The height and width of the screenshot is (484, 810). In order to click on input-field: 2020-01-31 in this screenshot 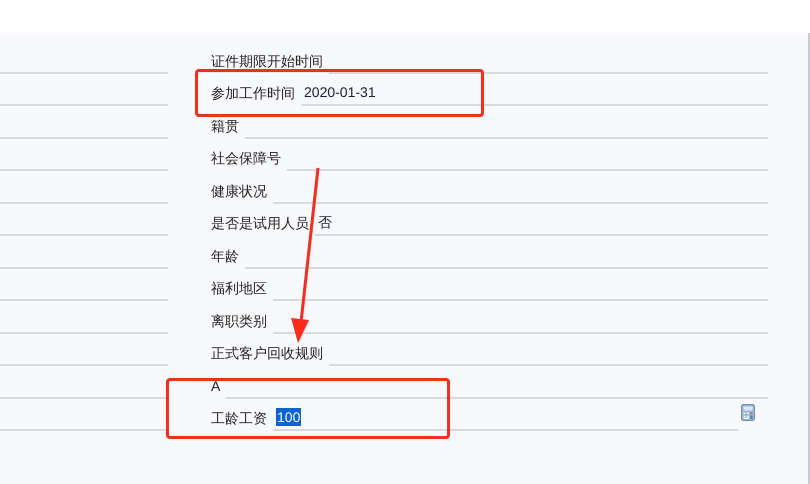, I will do `click(534, 93)`.